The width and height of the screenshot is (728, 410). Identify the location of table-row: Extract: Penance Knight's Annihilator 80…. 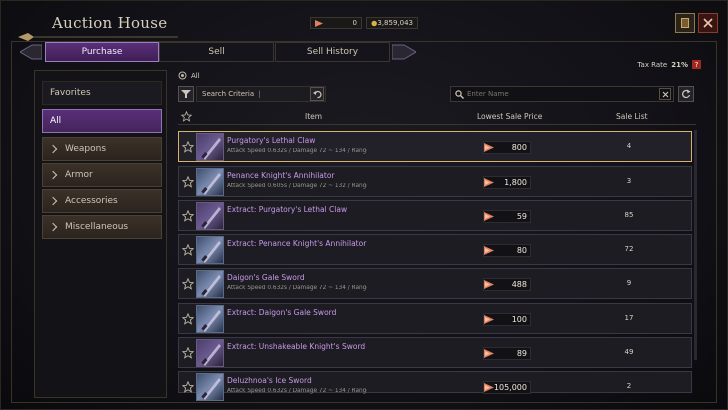
(435, 249).